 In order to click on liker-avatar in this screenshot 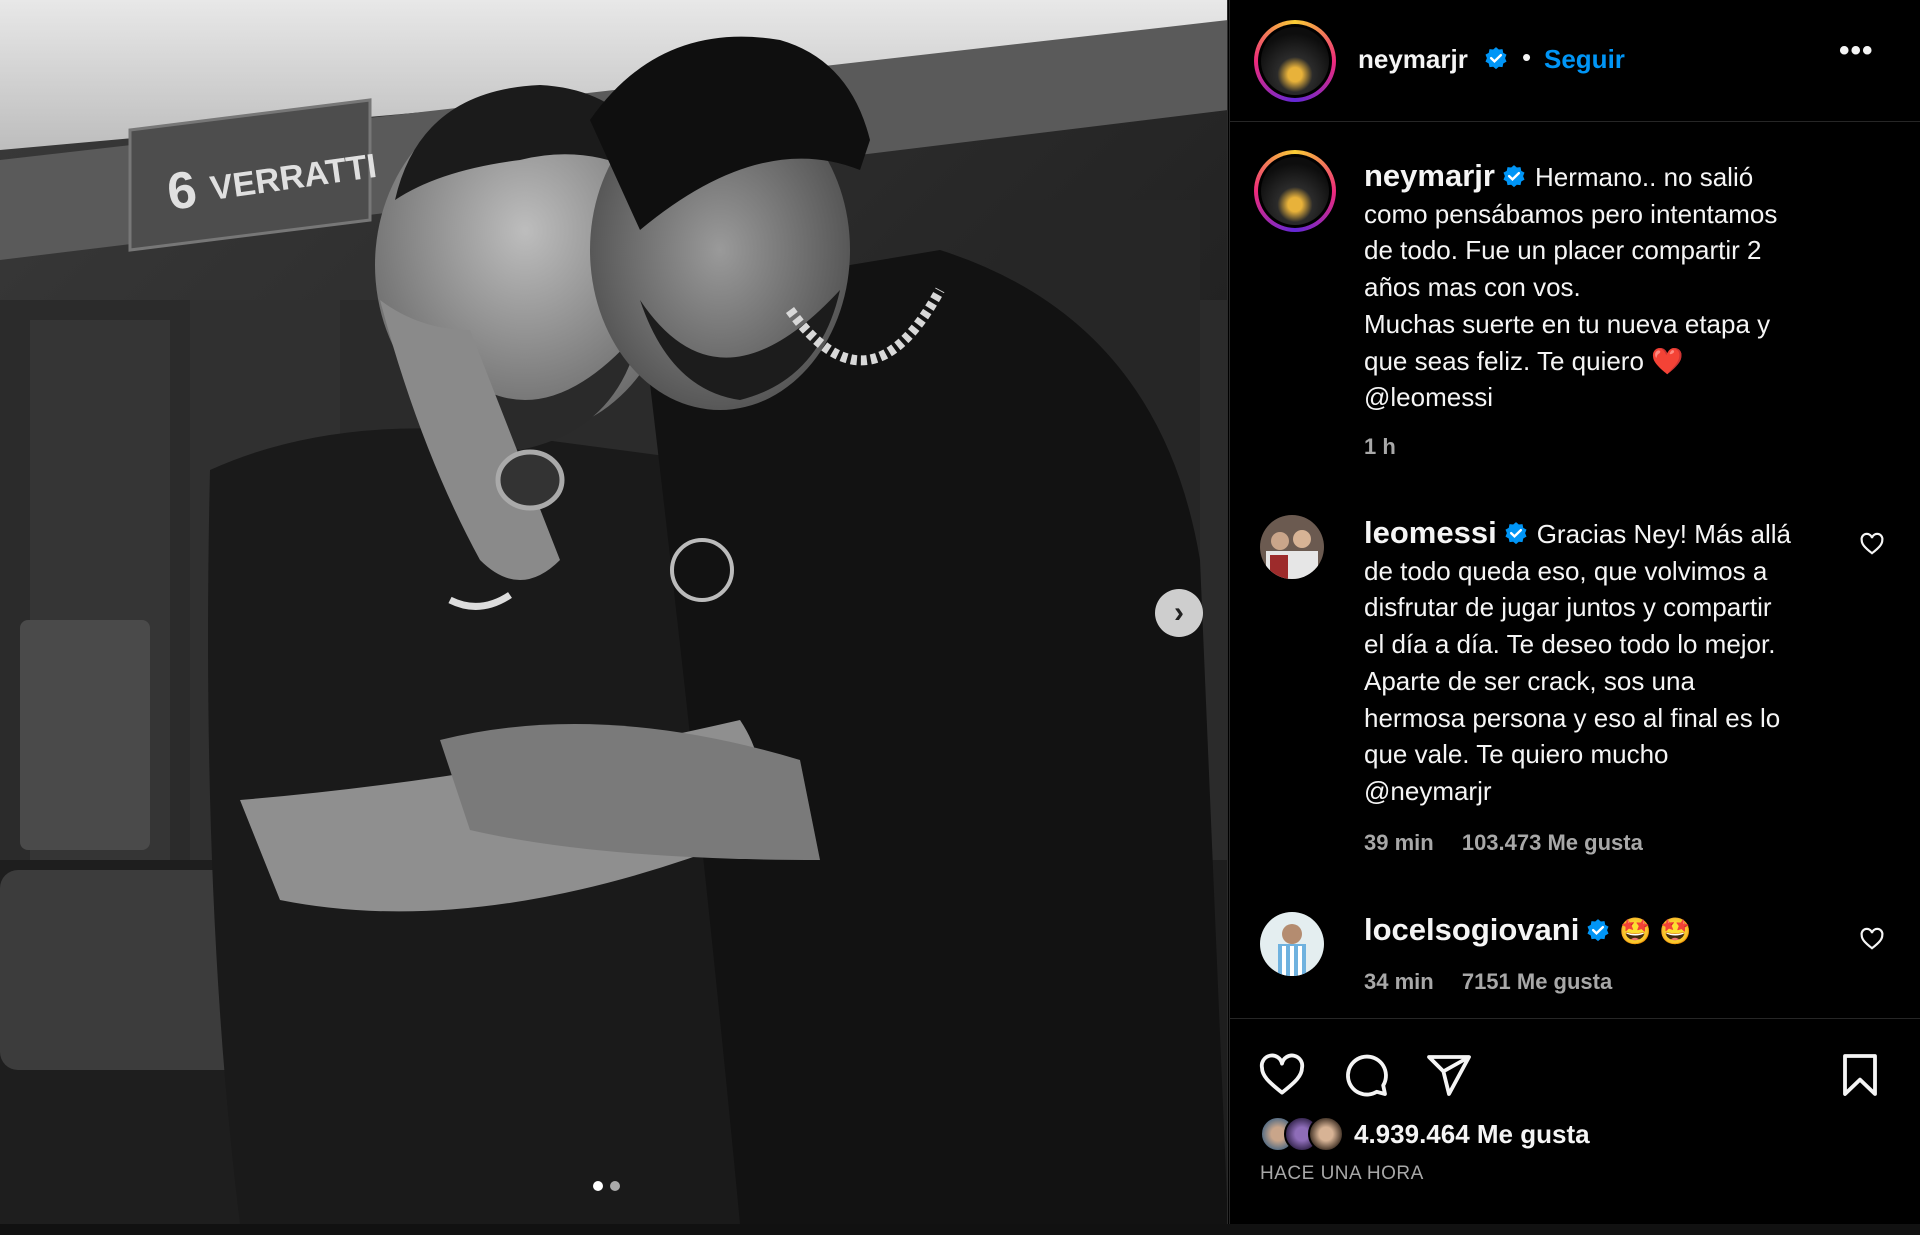, I will do `click(1326, 1134)`.